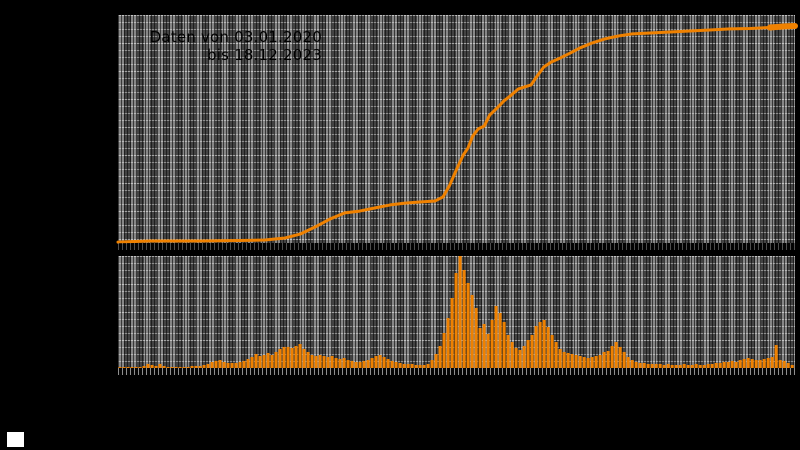 This screenshot has width=800, height=450. I want to click on white-square-marker, so click(15, 439).